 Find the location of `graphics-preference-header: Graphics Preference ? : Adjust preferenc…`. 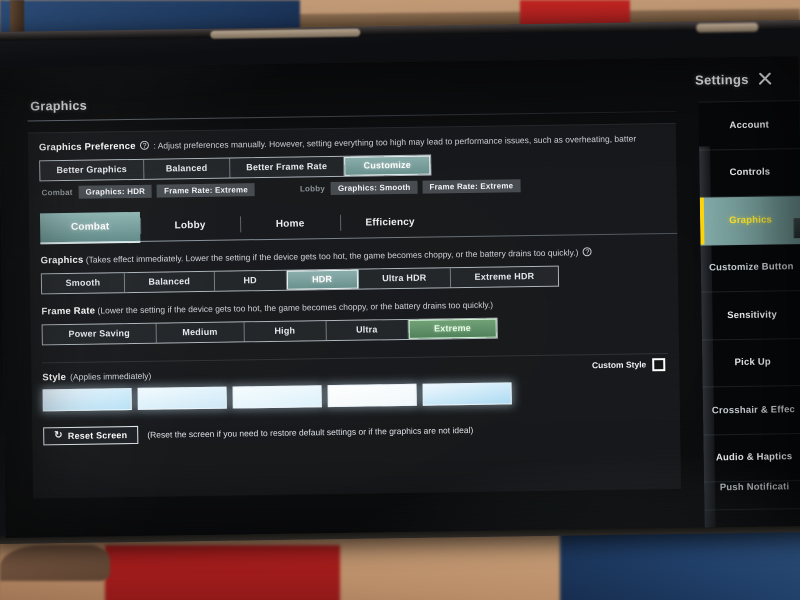

graphics-preference-header: Graphics Preference ? : Adjust preferenc… is located at coordinates (352, 143).